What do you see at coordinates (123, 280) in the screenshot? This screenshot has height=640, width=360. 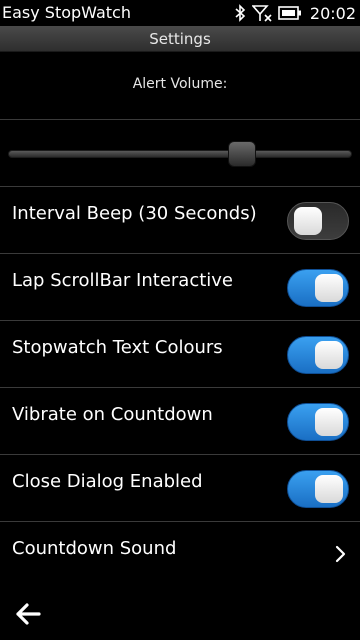 I see `setting-label: Lap ScrollBar Interactive` at bounding box center [123, 280].